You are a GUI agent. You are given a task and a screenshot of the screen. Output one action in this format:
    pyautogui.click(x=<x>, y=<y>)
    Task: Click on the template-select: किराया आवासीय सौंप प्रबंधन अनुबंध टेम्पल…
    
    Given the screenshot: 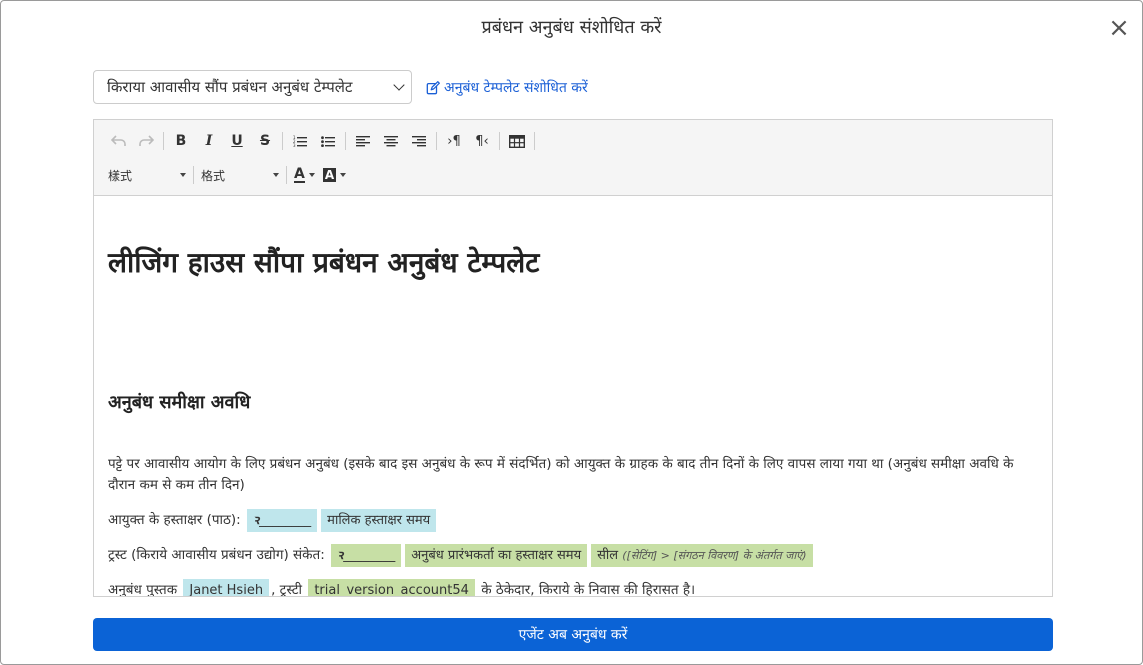 What is the action you would take?
    pyautogui.click(x=252, y=87)
    